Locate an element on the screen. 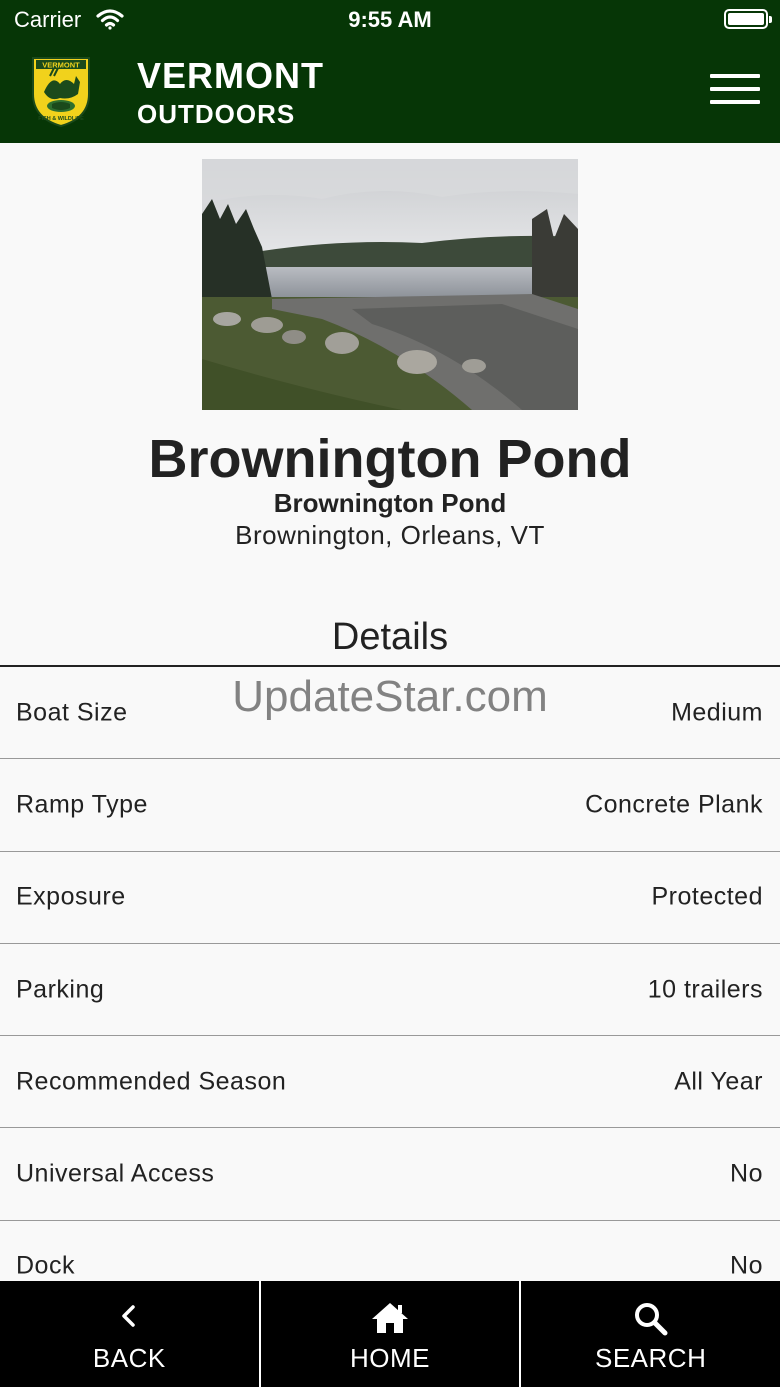 This screenshot has height=1387, width=780. home-button: HOME is located at coordinates (389, 1334).